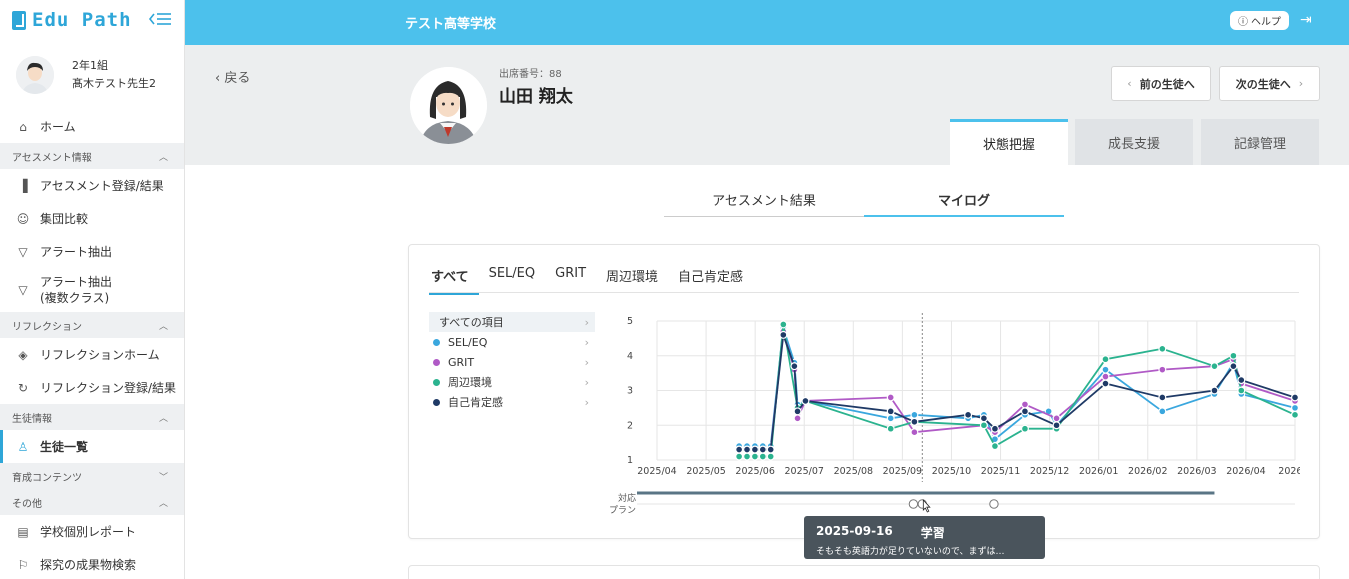  What do you see at coordinates (630, 425) in the screenshot?
I see `y-tick-label: 2` at bounding box center [630, 425].